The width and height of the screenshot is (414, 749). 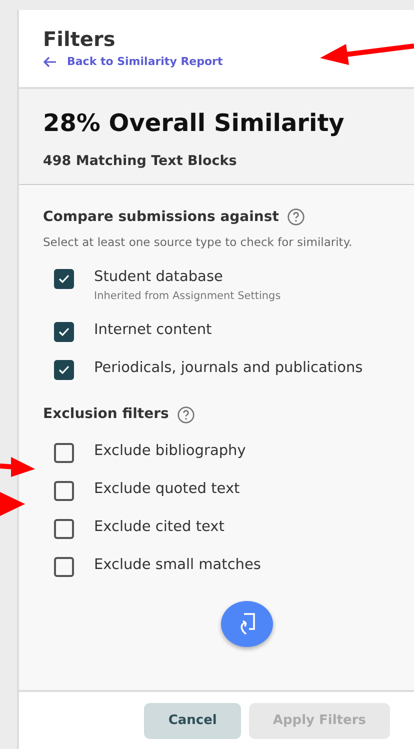 I want to click on option-label: Exclude cited text, so click(x=159, y=528).